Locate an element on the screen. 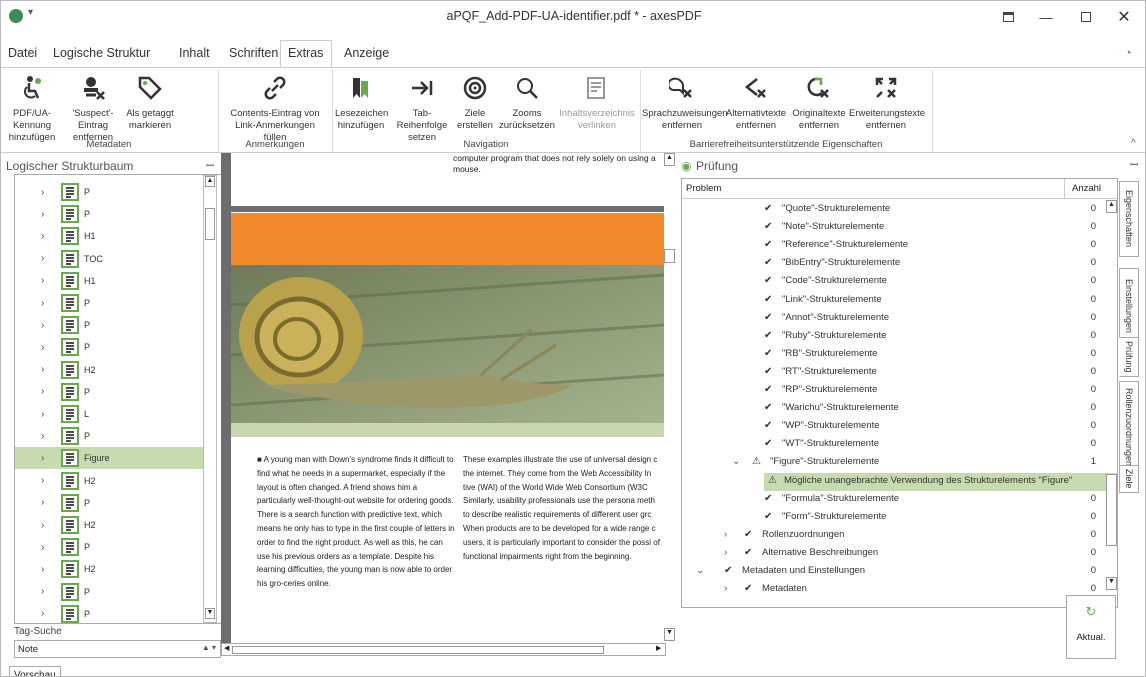 The height and width of the screenshot is (677, 1146). tab-eigenschaften: Eigenschaften is located at coordinates (1129, 219).